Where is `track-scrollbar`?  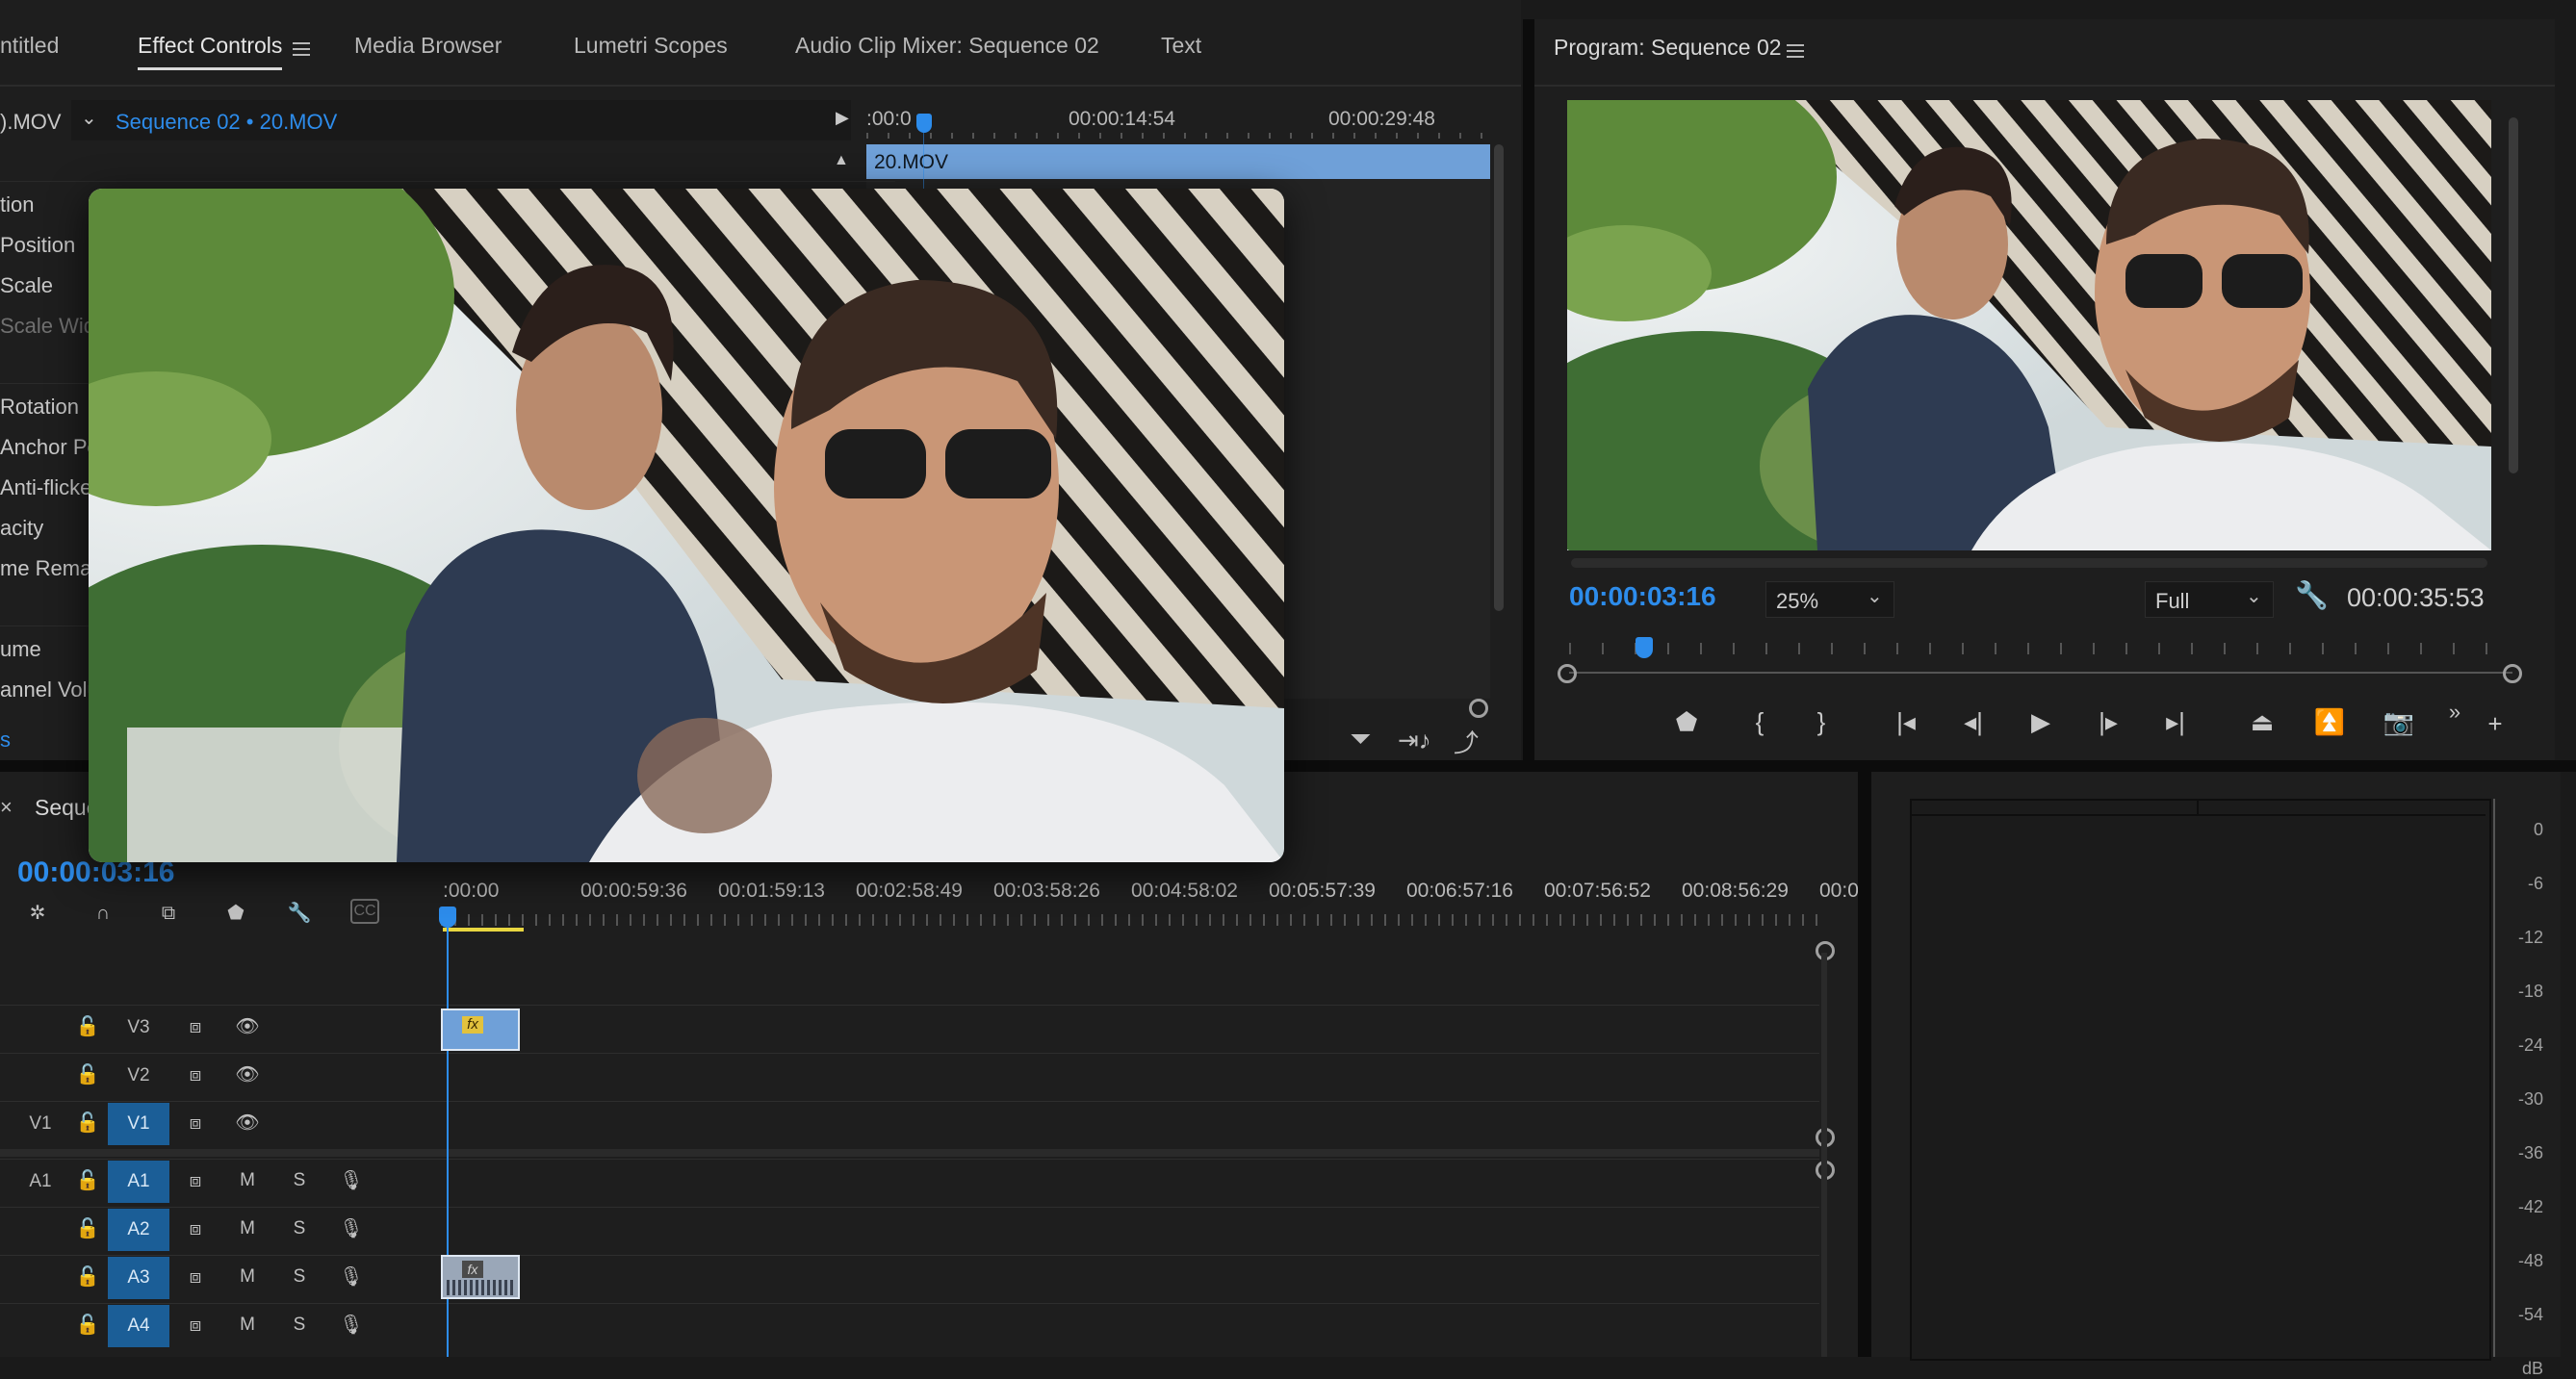
track-scrollbar is located at coordinates (1824, 1155).